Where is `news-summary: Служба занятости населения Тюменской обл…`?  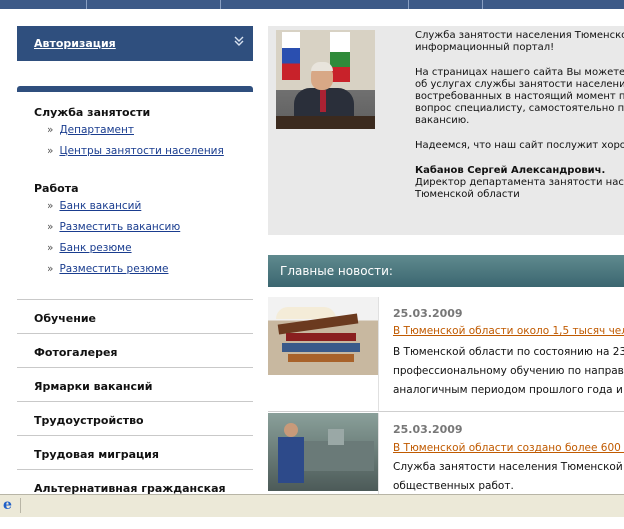
news-summary: Служба занятости населения Тюменской обл… is located at coordinates (508, 477).